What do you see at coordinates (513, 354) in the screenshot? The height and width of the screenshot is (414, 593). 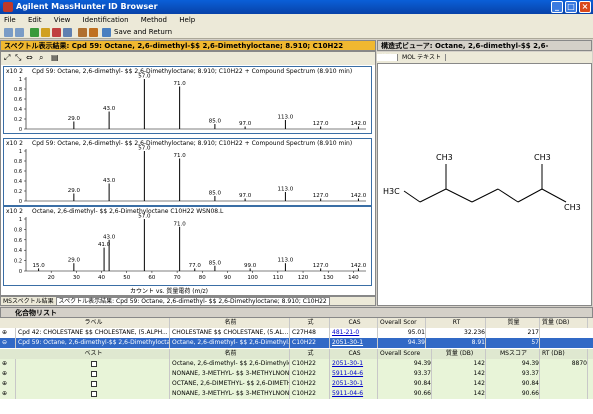 I see `col-ms-score: MSスコア` at bounding box center [513, 354].